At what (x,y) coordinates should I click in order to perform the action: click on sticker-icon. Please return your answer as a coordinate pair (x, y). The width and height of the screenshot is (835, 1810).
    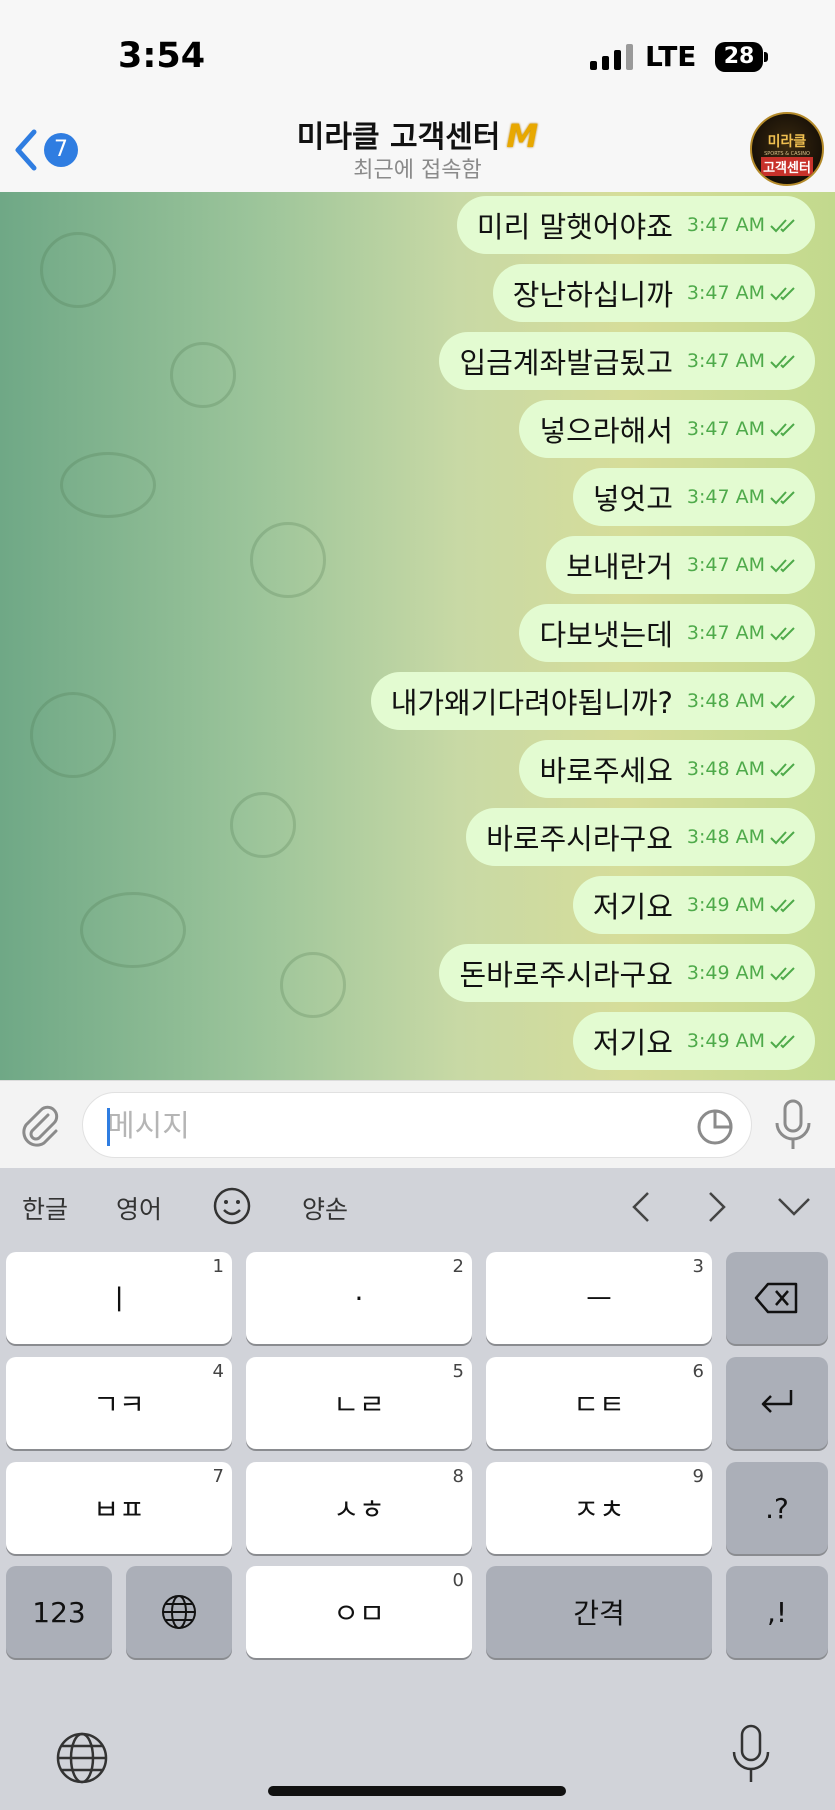
    Looking at the image, I should click on (715, 1127).